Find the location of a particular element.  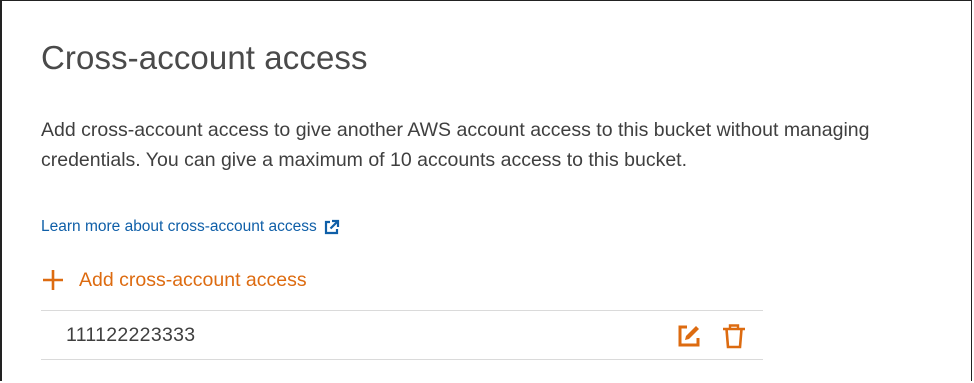

add-cross-account-access-button: Add cross-account access is located at coordinates (174, 280).